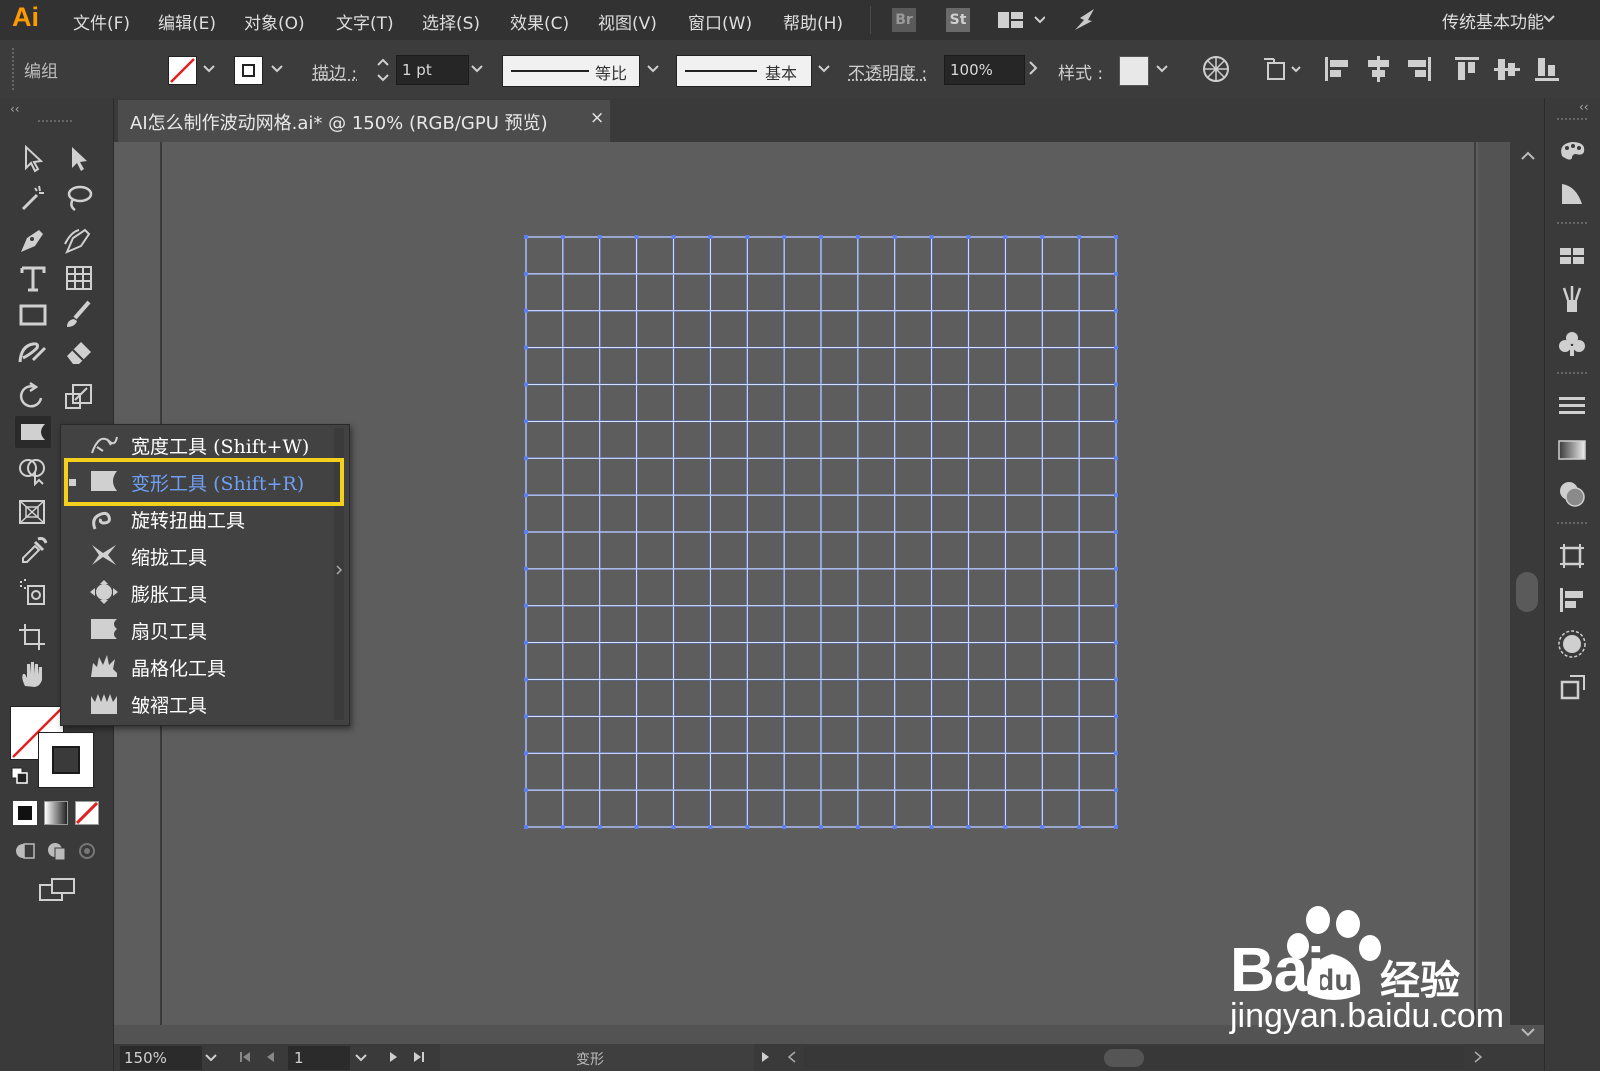 This screenshot has height=1071, width=1600. I want to click on draw-behind-icon, so click(56, 851).